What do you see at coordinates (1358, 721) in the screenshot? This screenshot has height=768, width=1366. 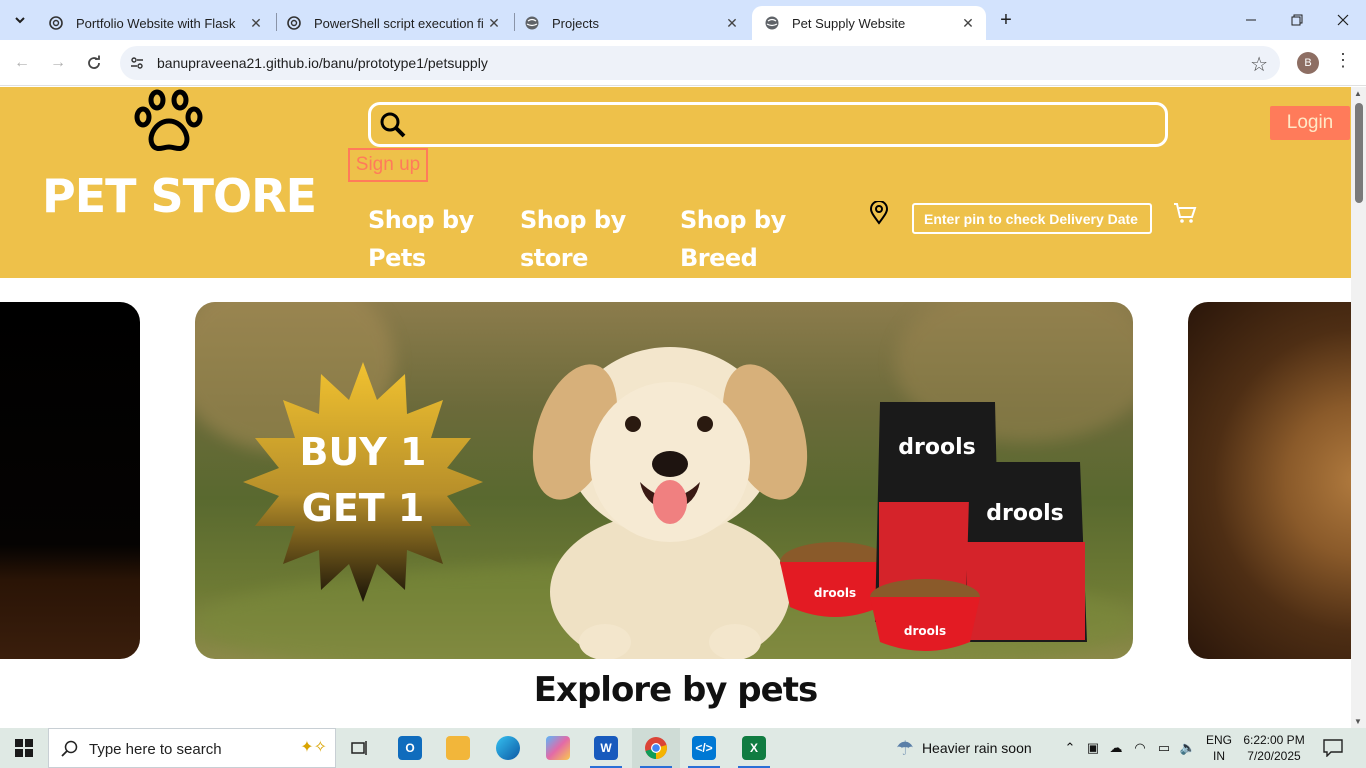 I see `scroll-down-arrow: ▼` at bounding box center [1358, 721].